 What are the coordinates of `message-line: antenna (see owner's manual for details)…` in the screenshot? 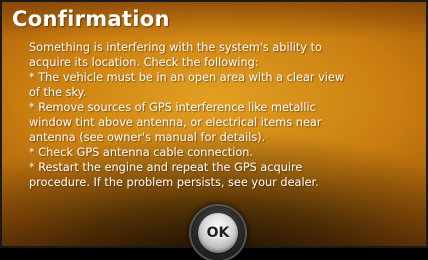 It's located at (147, 137).